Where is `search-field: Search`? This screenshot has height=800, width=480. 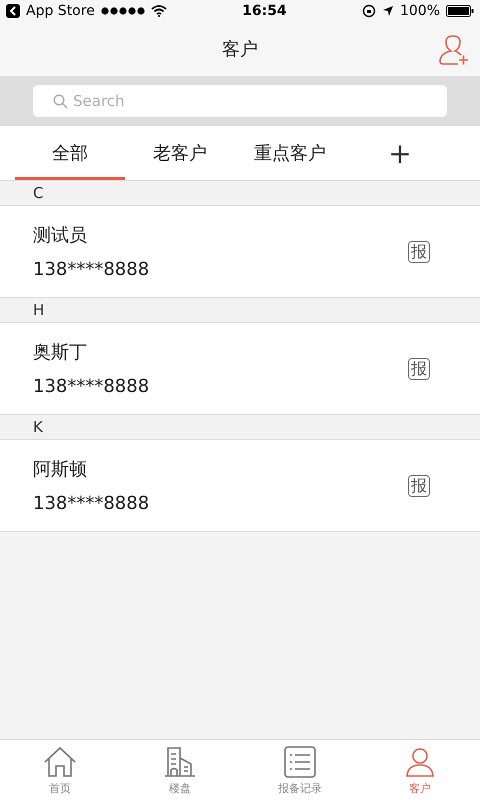
search-field: Search is located at coordinates (240, 101).